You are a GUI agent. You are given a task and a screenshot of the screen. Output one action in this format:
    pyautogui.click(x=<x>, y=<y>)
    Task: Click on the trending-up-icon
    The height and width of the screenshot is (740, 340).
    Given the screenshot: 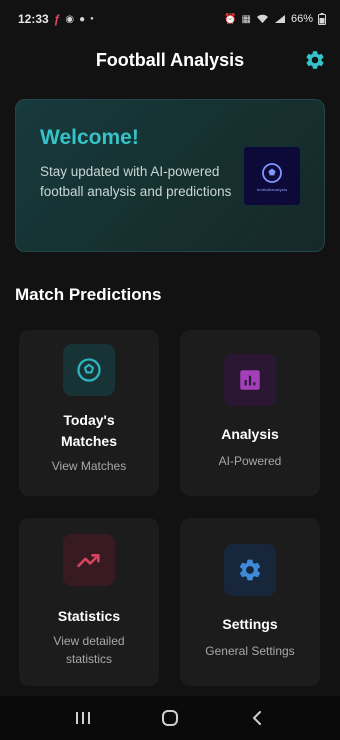 What is the action you would take?
    pyautogui.click(x=88, y=561)
    